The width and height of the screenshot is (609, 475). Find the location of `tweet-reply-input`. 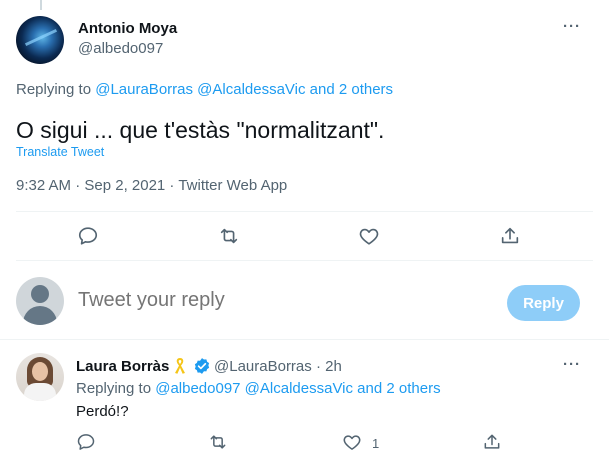

tweet-reply-input is located at coordinates (278, 300).